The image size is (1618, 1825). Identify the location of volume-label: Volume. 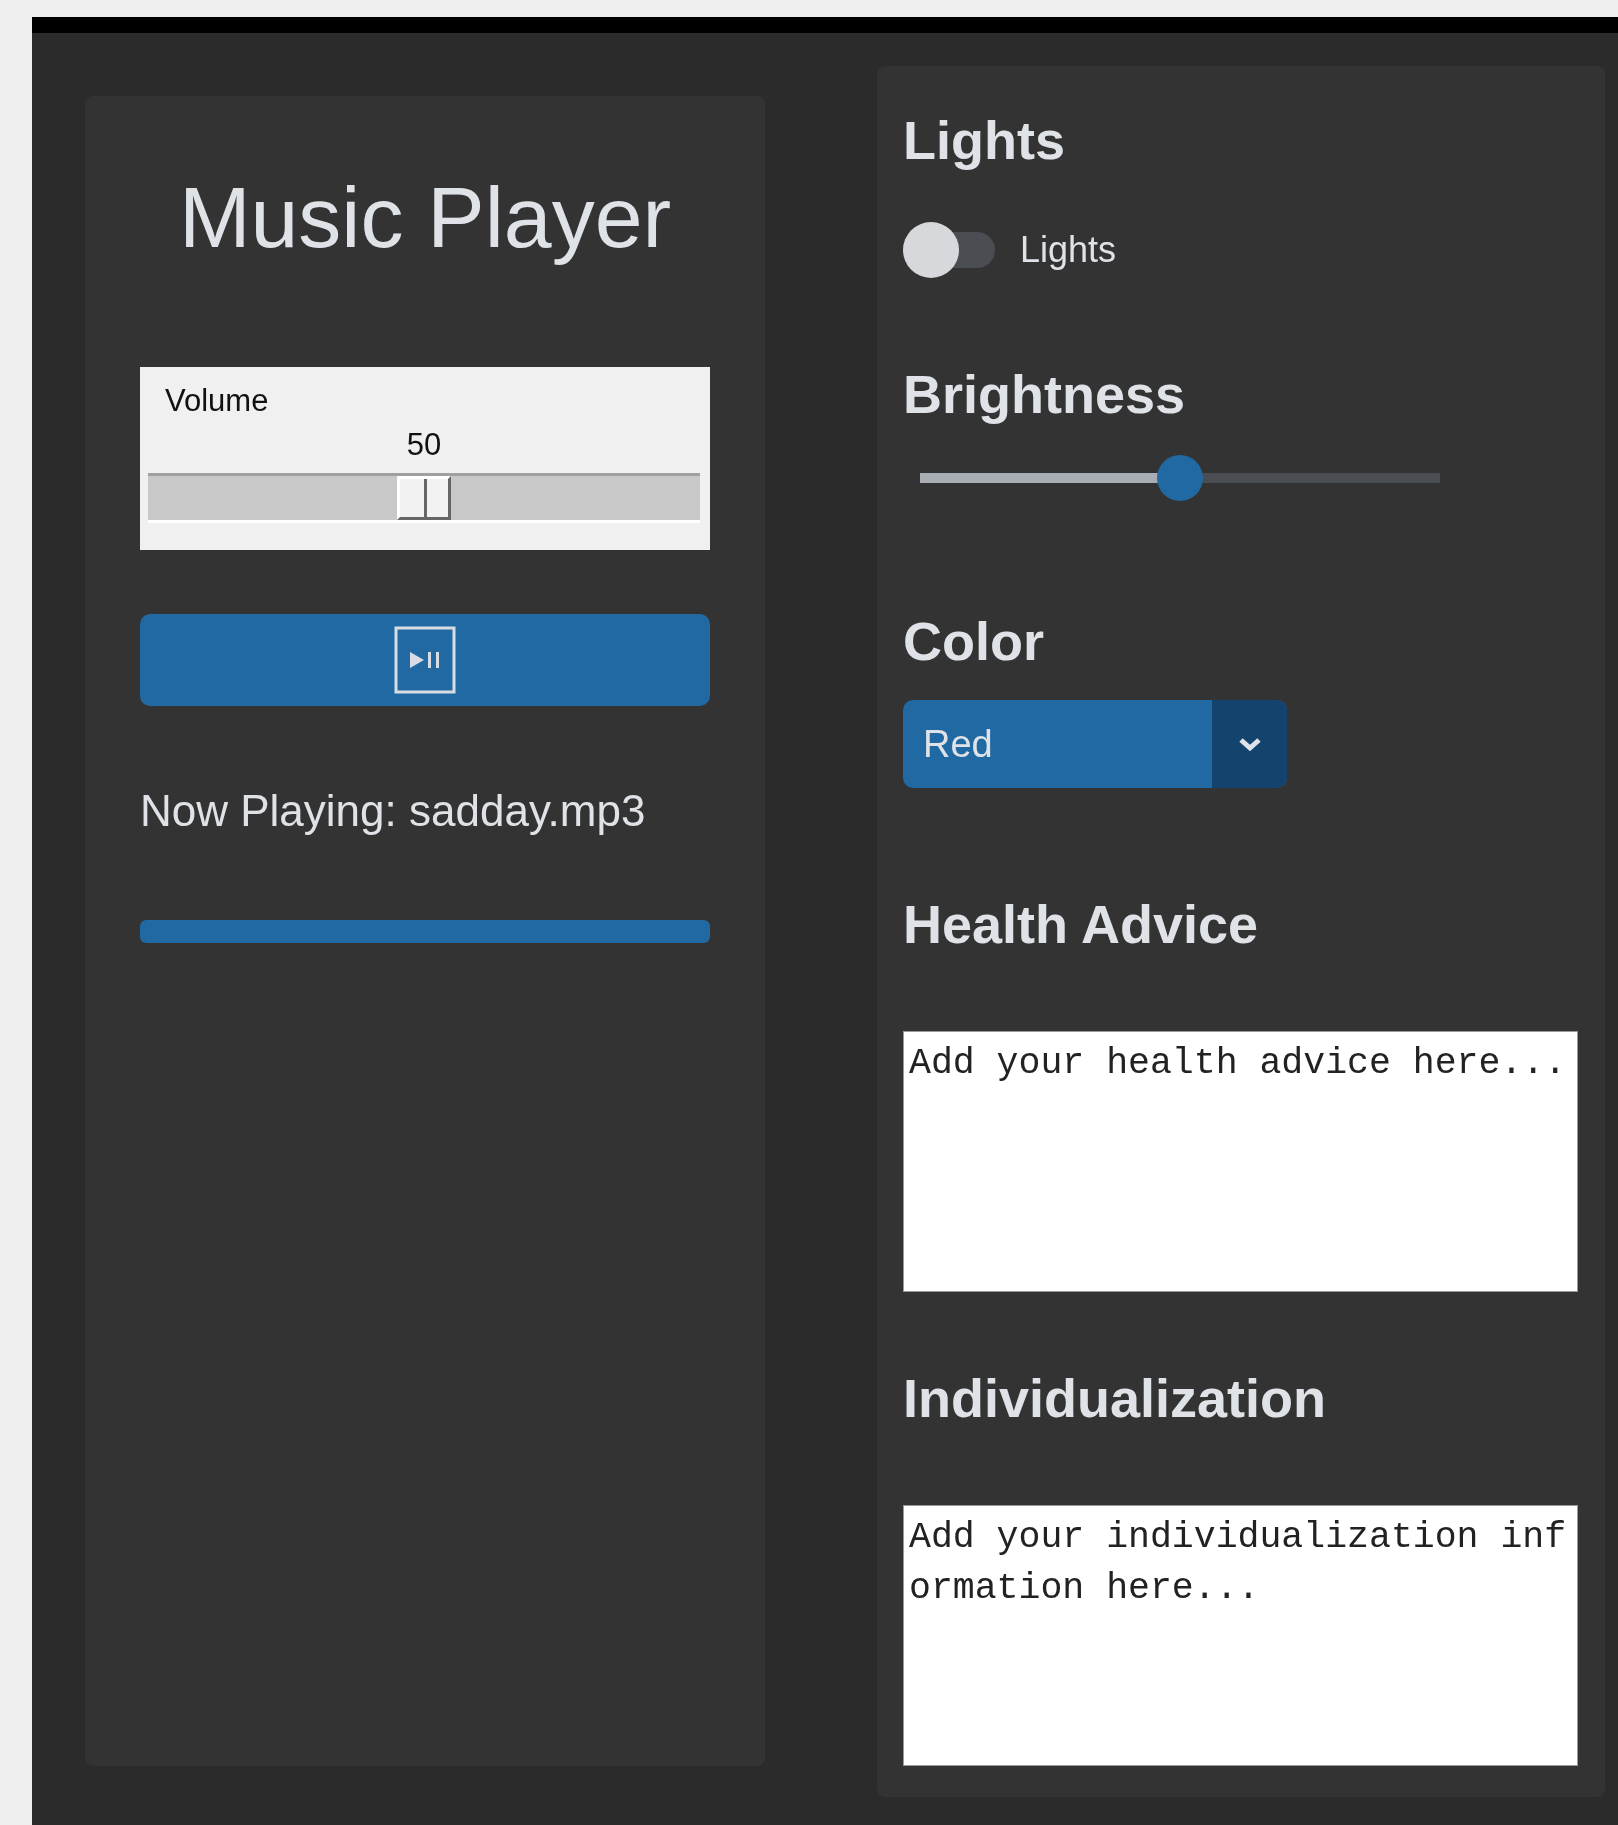
(217, 401).